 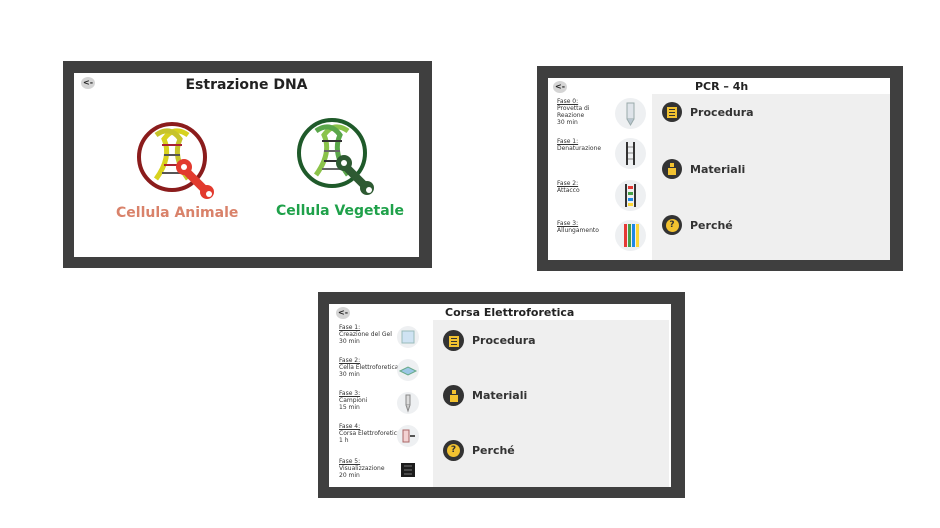 I want to click on pcr-title: PCR – 4h, so click(x=722, y=86).